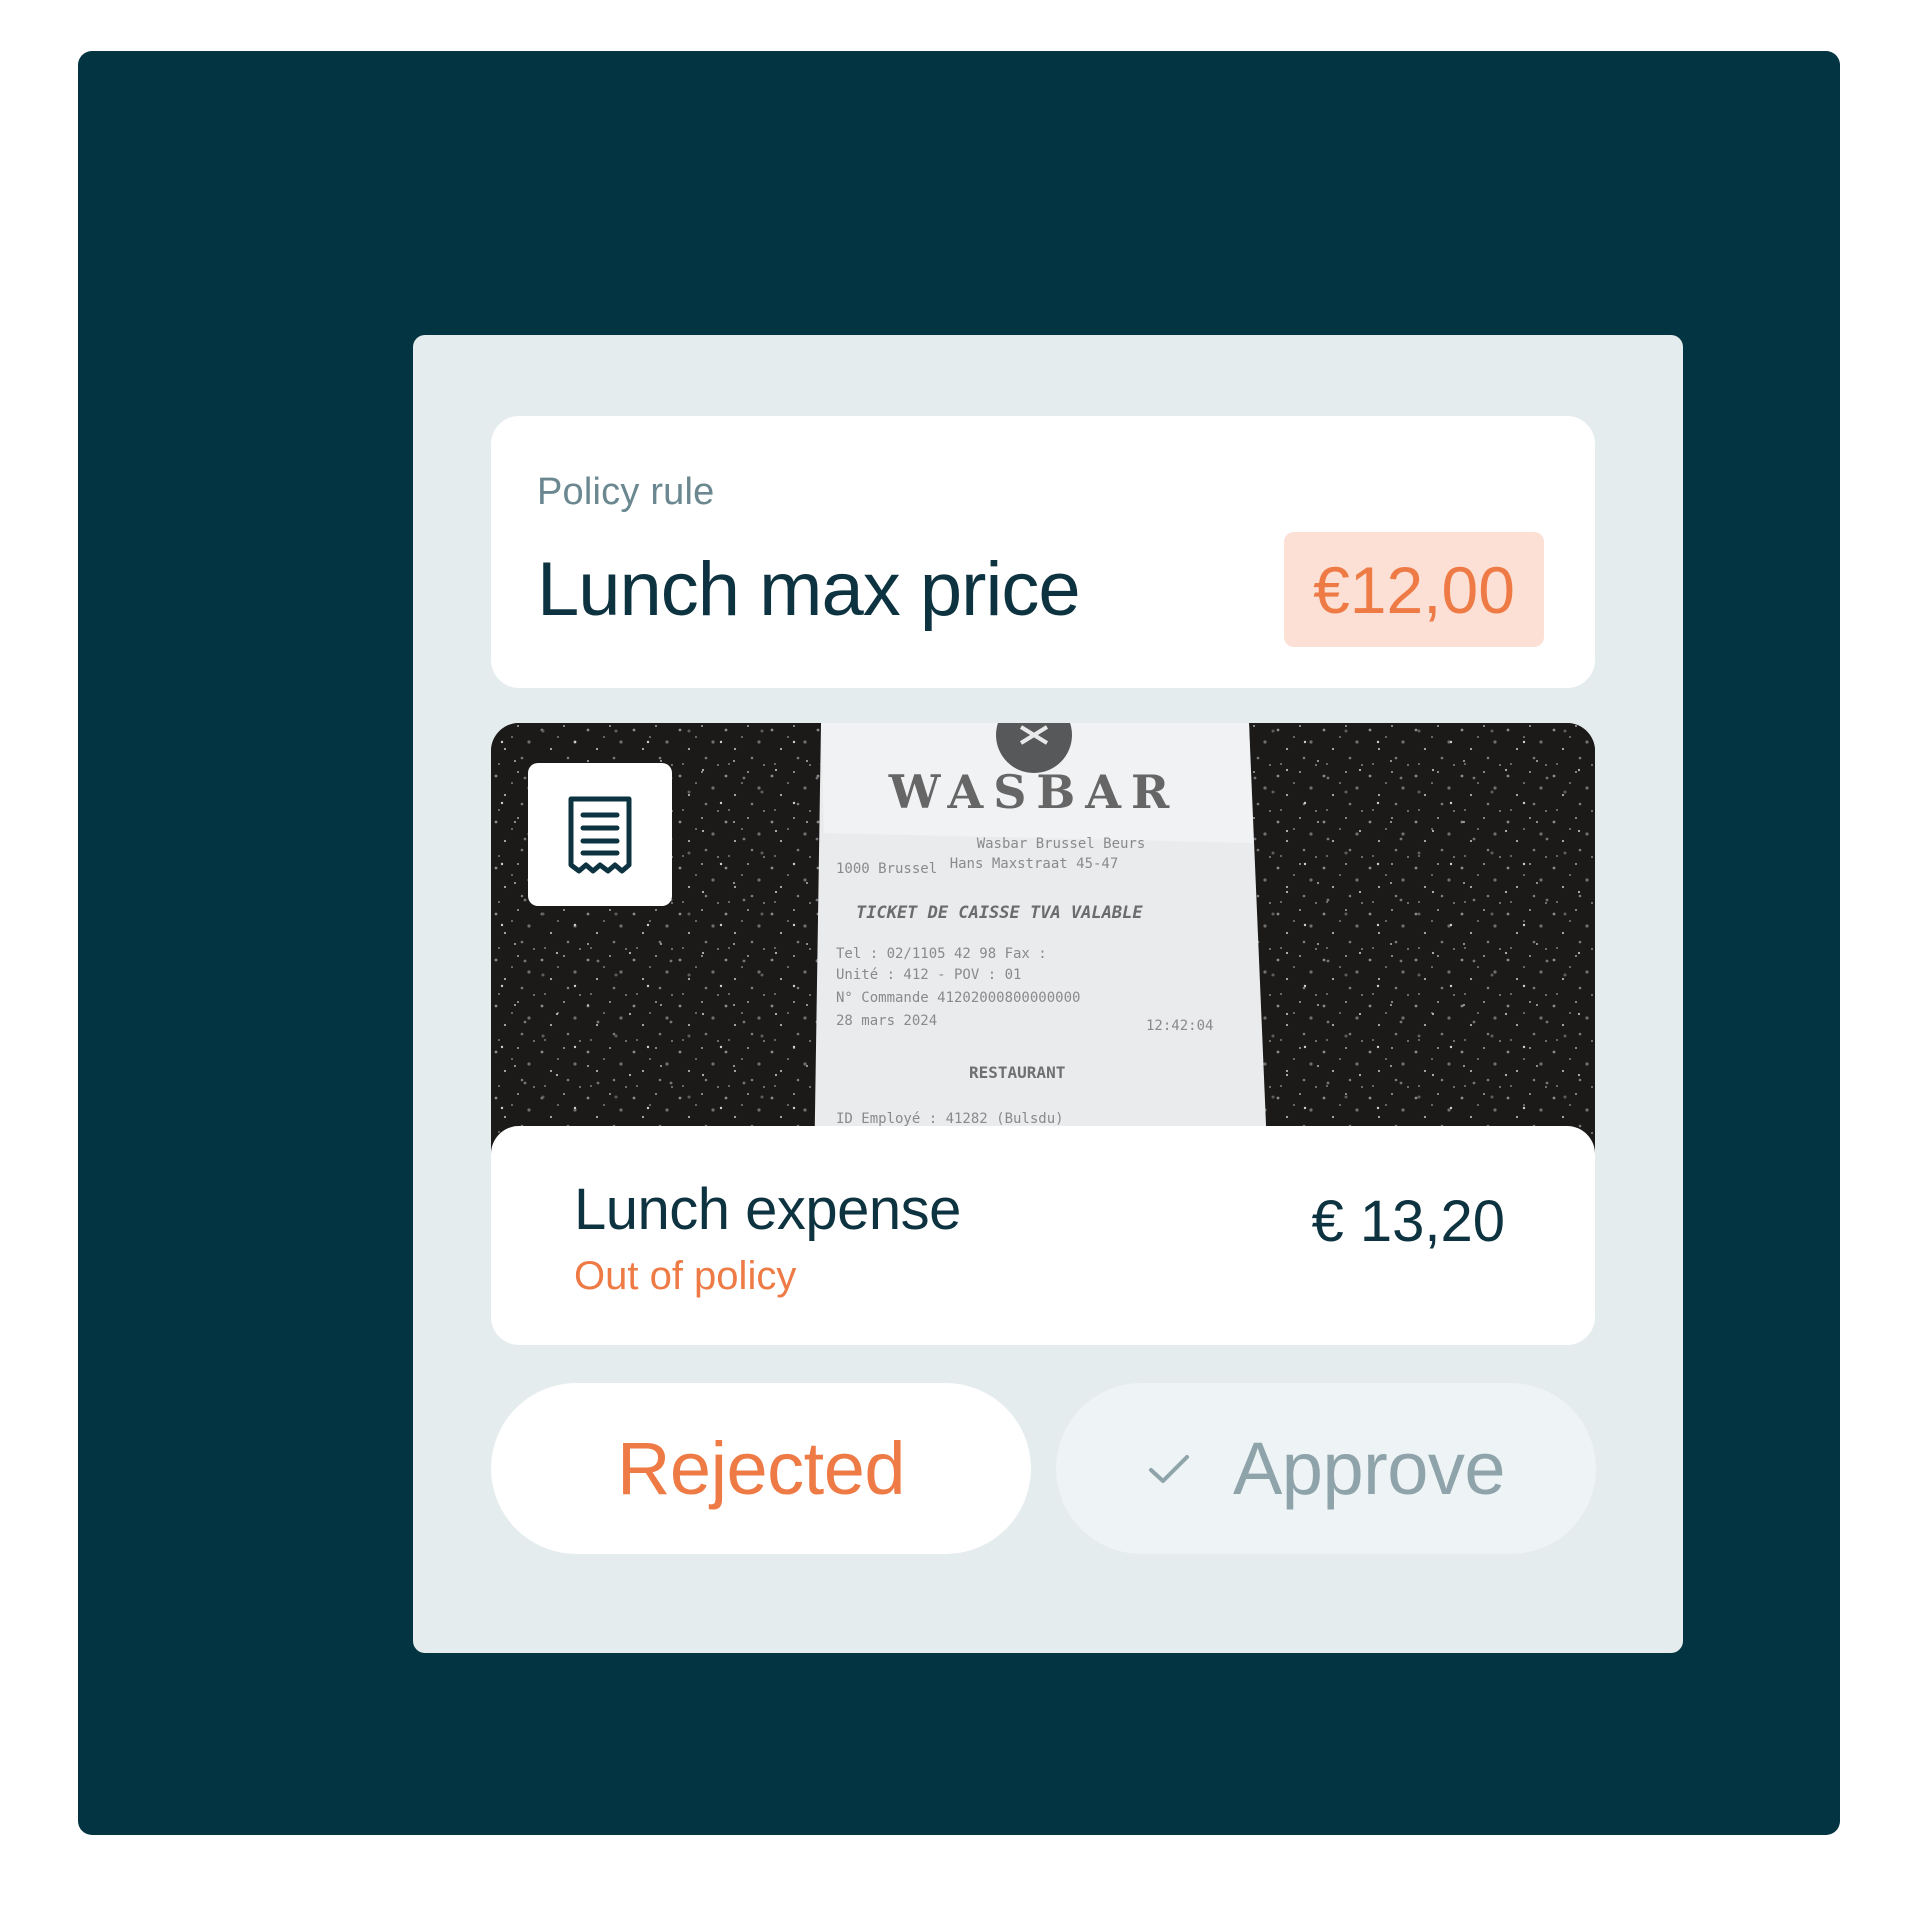  I want to click on expense-amount: € 13,20, so click(1408, 1221).